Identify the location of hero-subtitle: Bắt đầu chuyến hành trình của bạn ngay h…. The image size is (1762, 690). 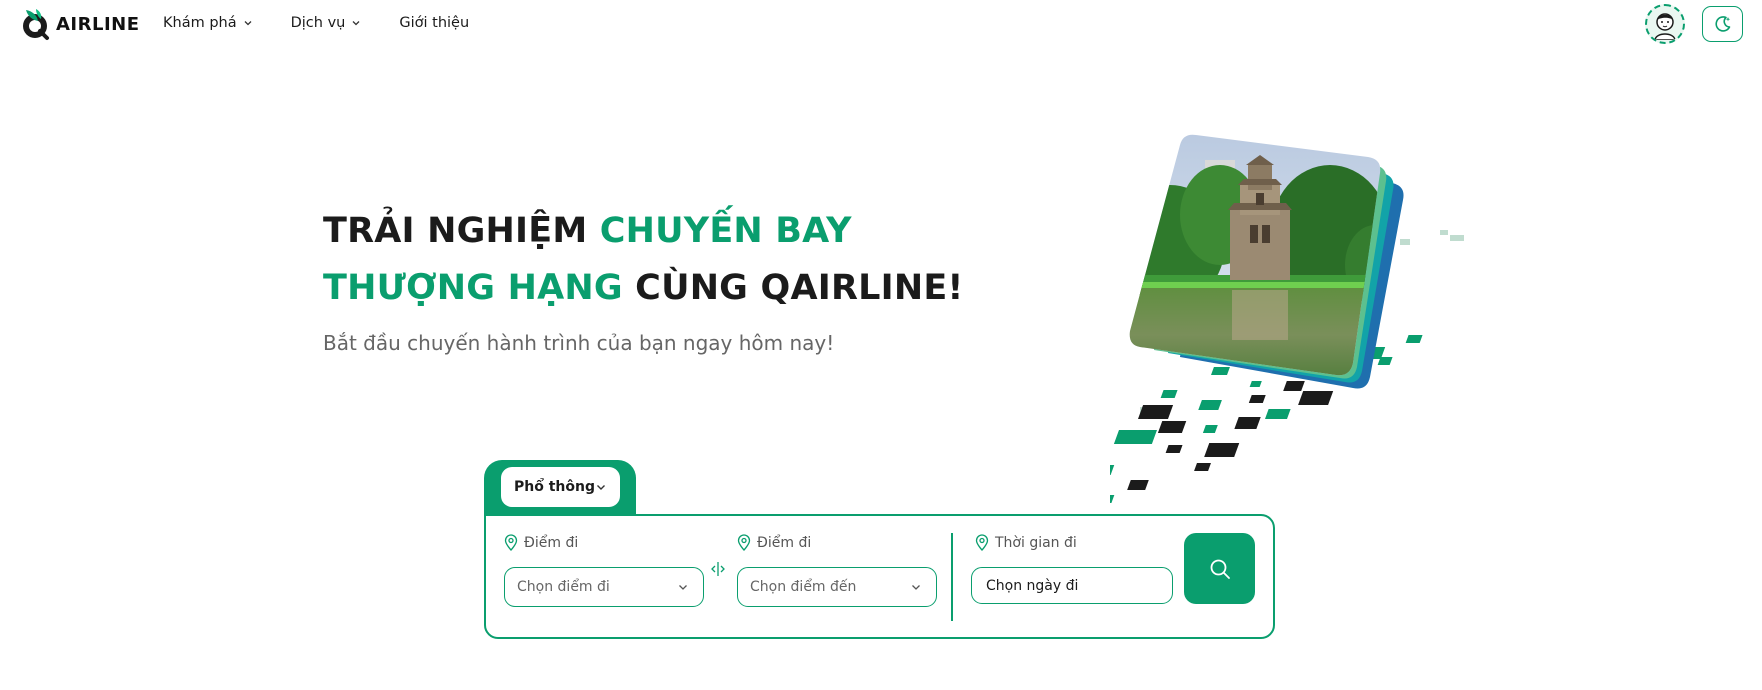
(579, 343).